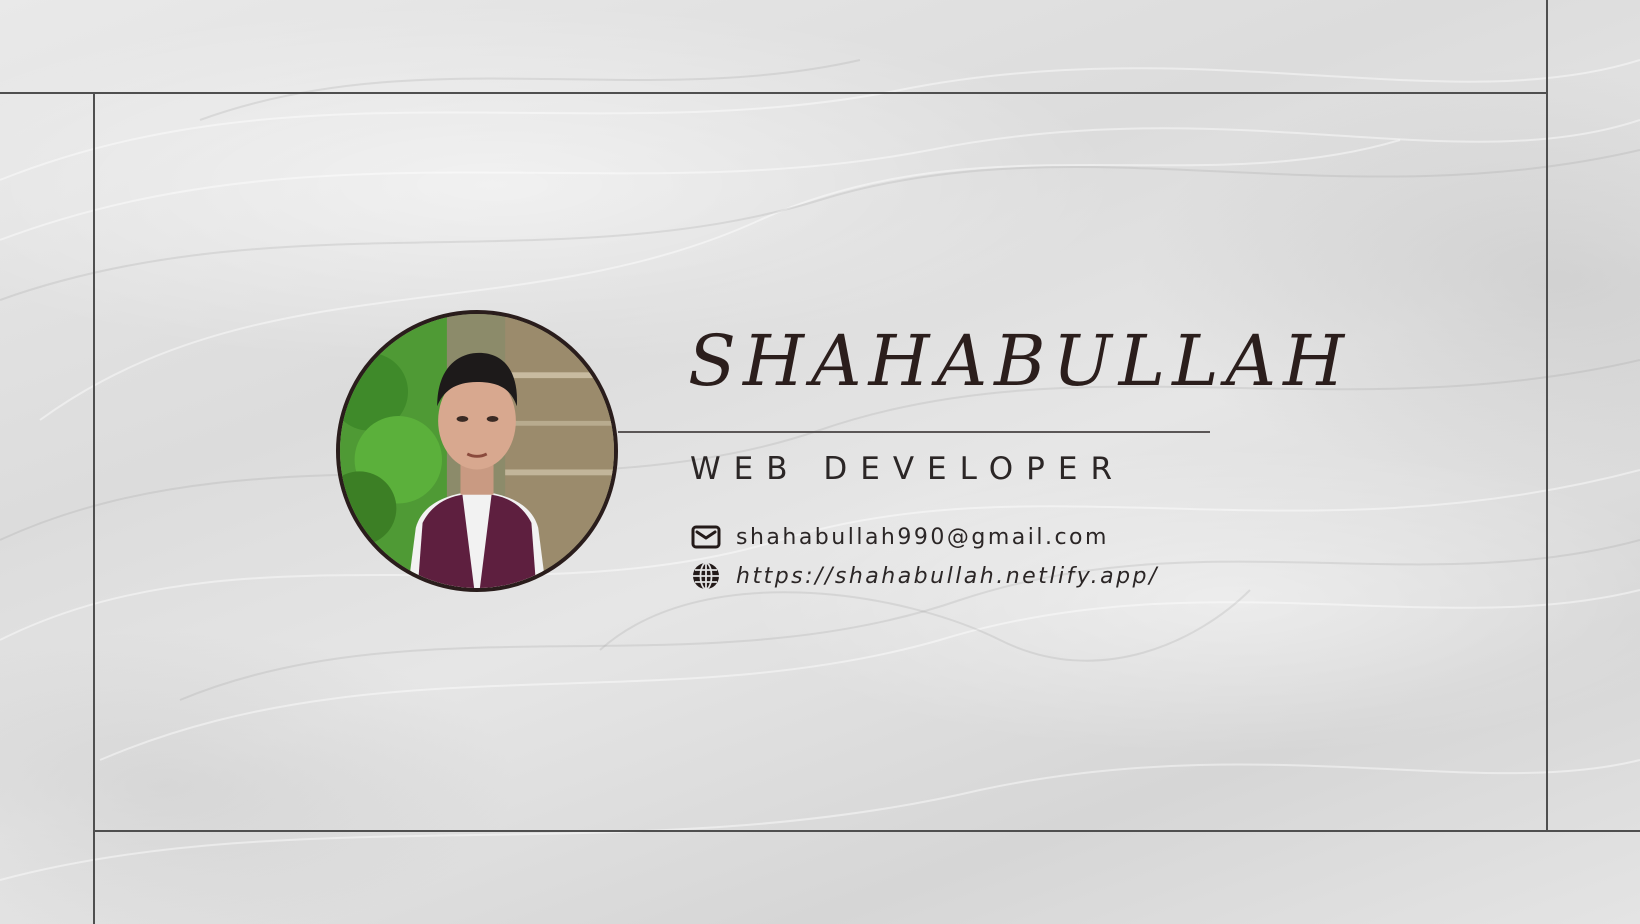  I want to click on profile-photo-illustration, so click(477, 451).